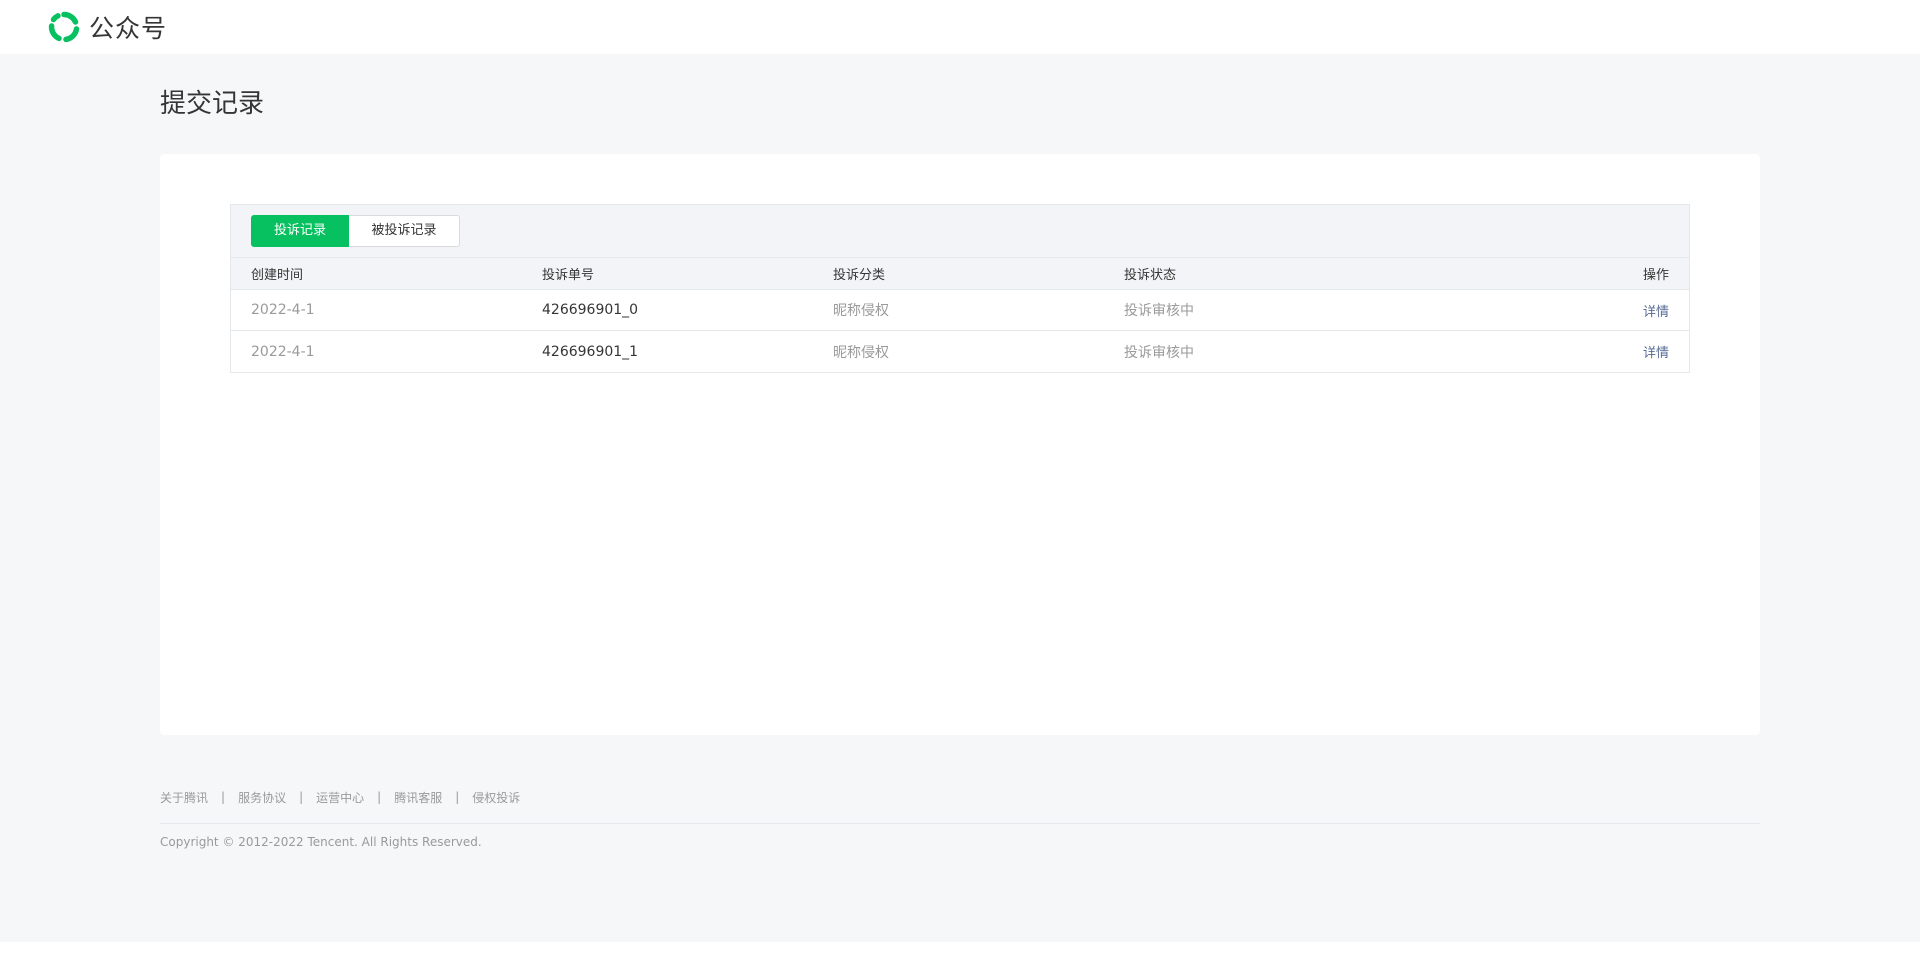  What do you see at coordinates (262, 797) in the screenshot?
I see `footer-link-service-agreement: 服务协议` at bounding box center [262, 797].